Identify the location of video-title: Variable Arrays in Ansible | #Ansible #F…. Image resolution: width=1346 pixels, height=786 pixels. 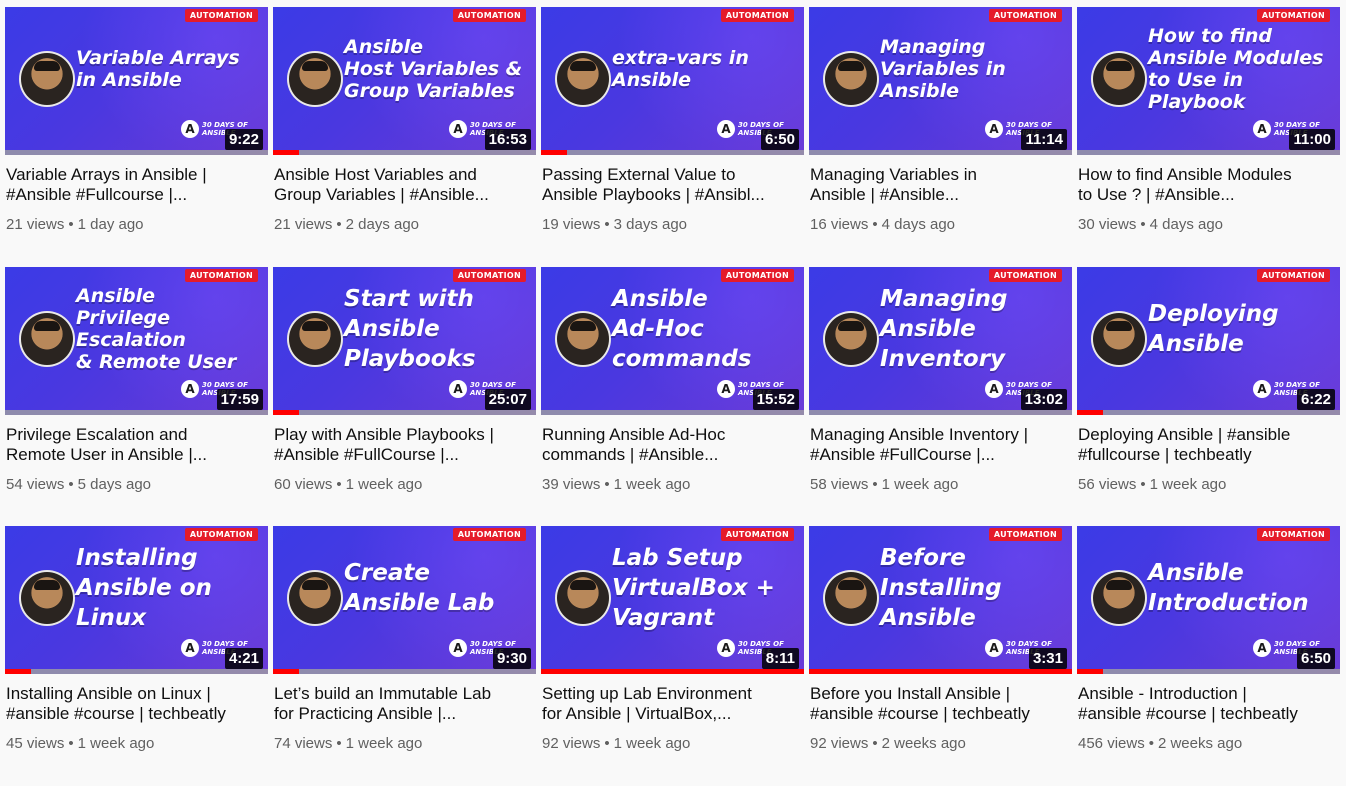
(137, 185).